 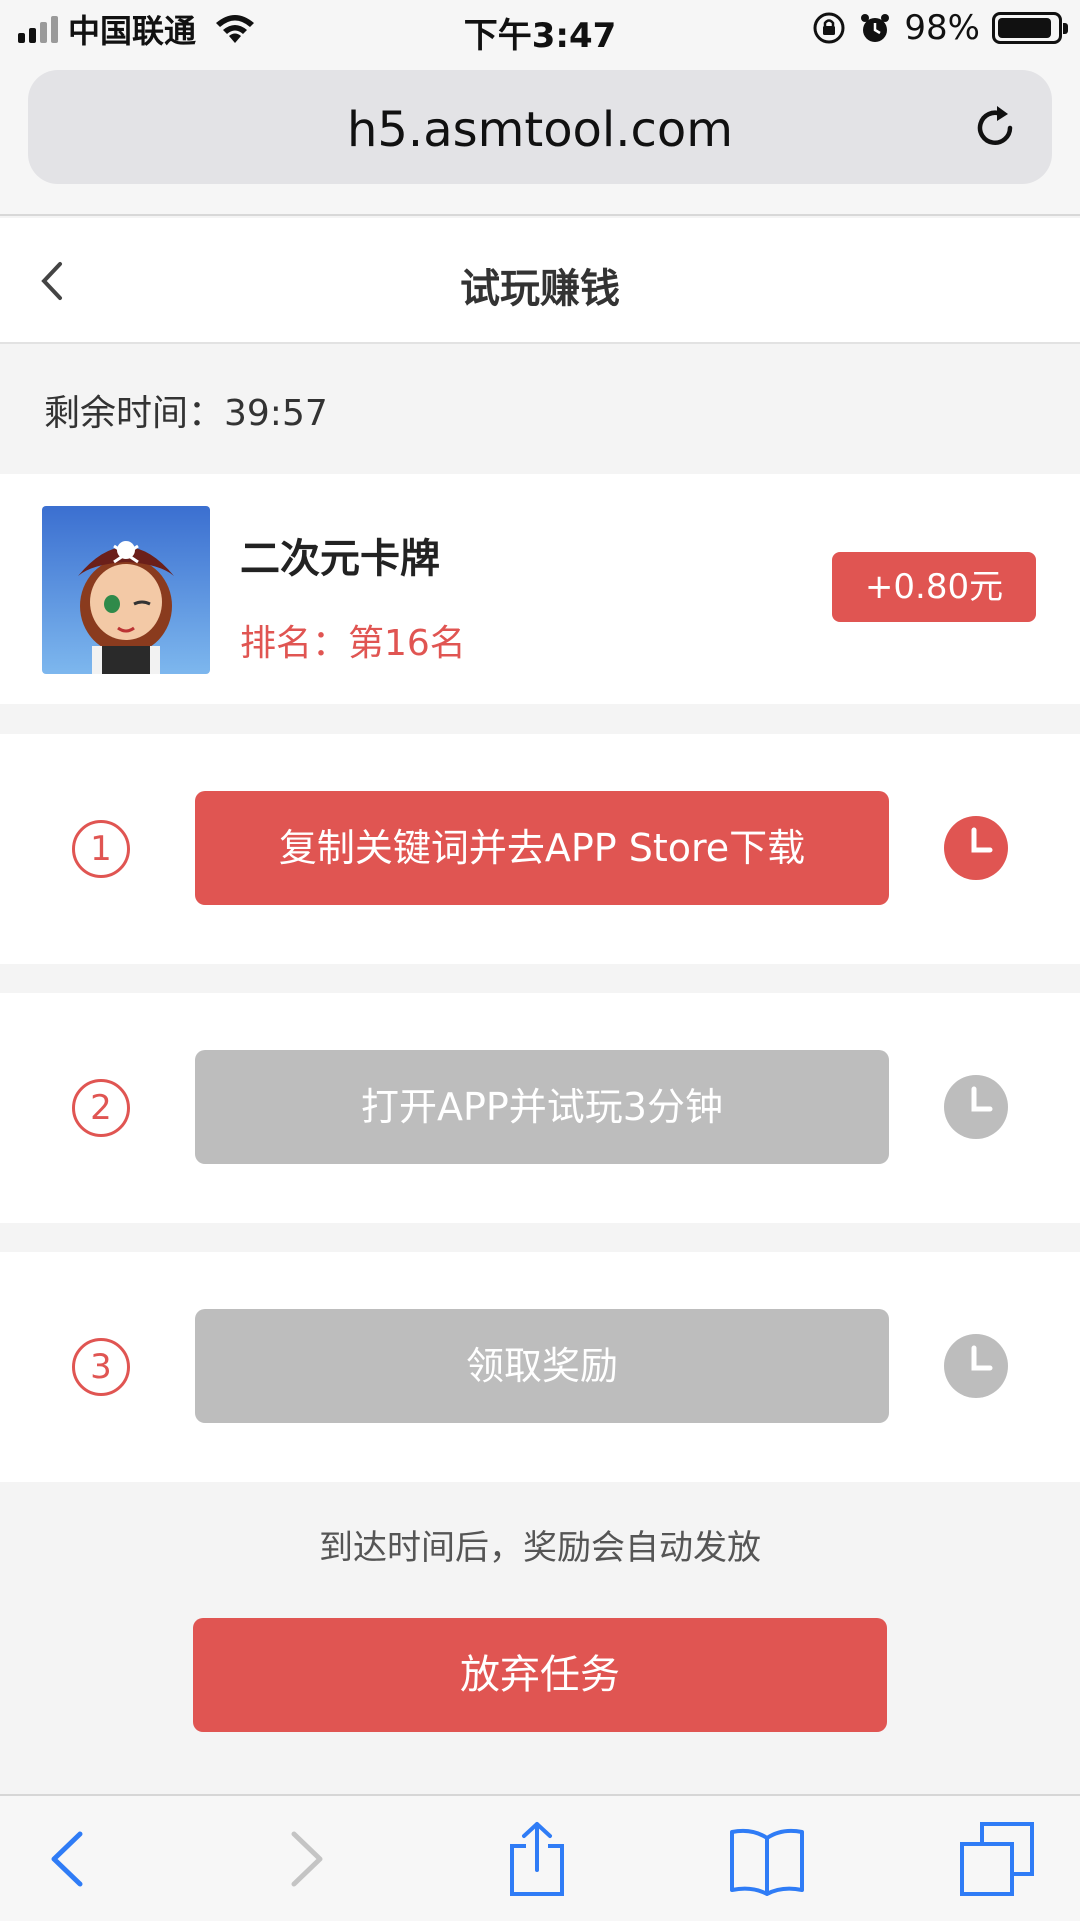 I want to click on reload-icon, so click(x=996, y=128).